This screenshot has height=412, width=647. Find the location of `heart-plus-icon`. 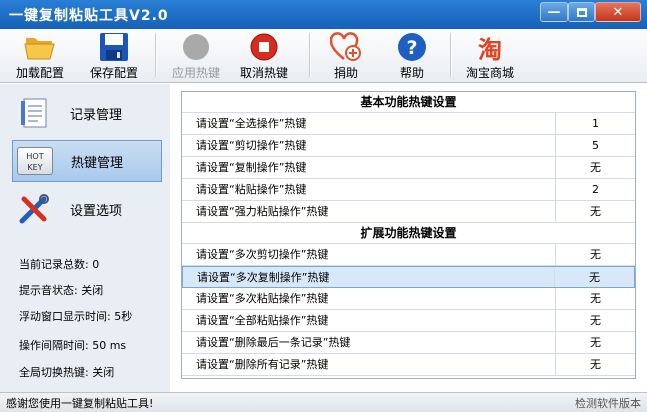

heart-plus-icon is located at coordinates (346, 47).